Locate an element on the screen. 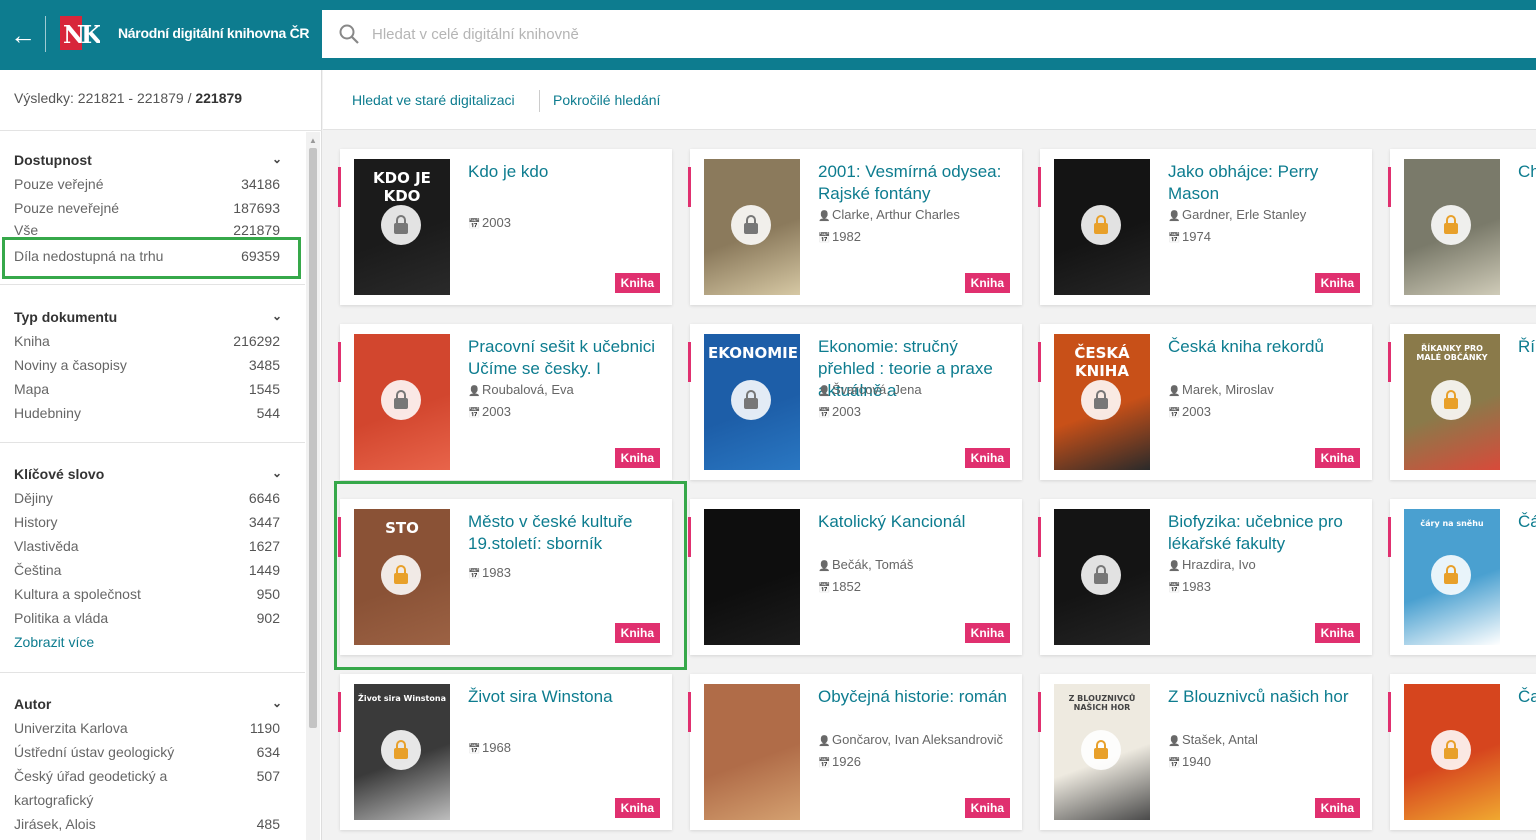  facet-item-keyword: Politika a vláda 902 is located at coordinates (150, 621).